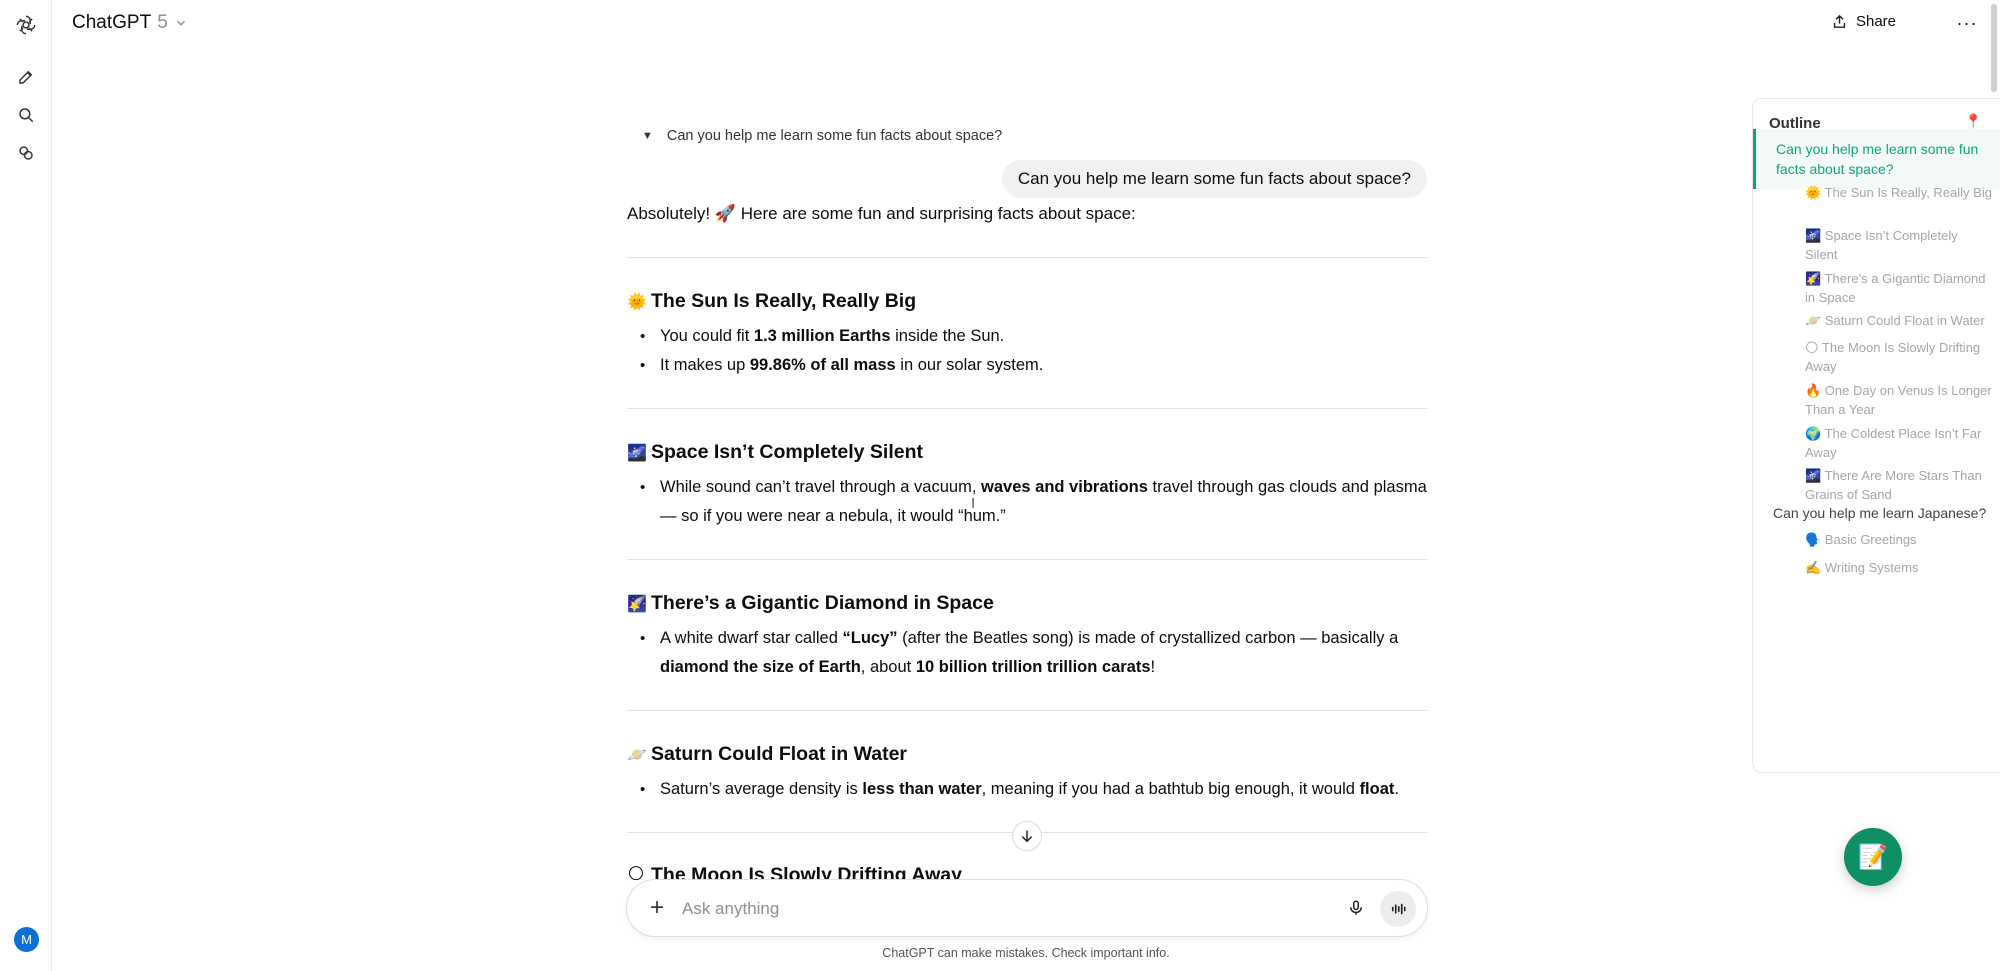 This screenshot has width=2000, height=971. What do you see at coordinates (922, 789) in the screenshot?
I see `bold-text: less than water` at bounding box center [922, 789].